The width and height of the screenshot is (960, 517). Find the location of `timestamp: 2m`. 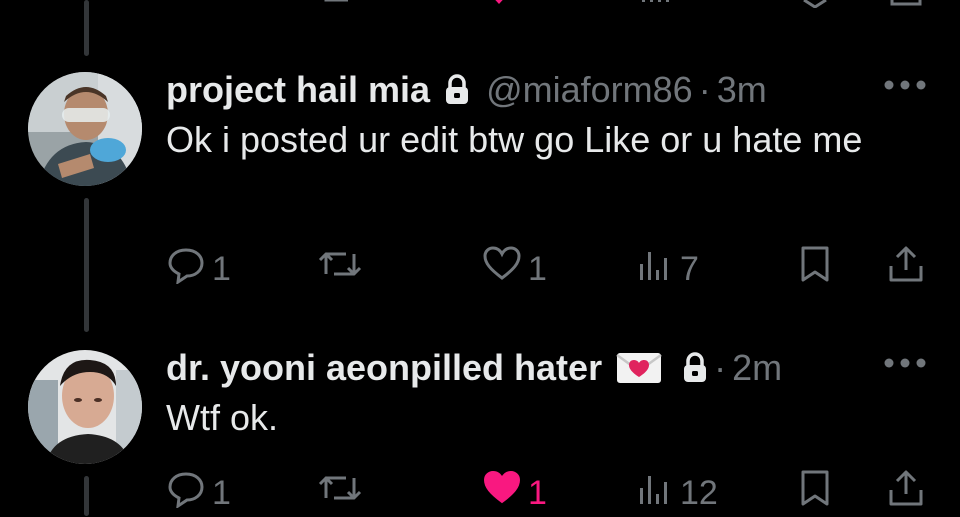

timestamp: 2m is located at coordinates (757, 368).